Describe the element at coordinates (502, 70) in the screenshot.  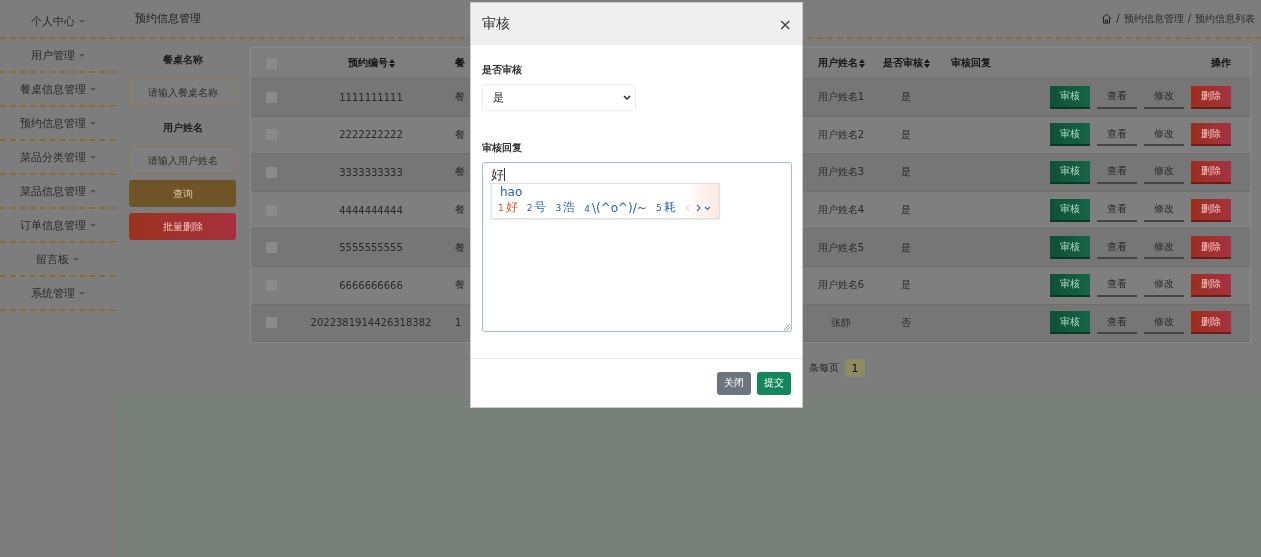
I see `field-label: 是否审核` at that location.